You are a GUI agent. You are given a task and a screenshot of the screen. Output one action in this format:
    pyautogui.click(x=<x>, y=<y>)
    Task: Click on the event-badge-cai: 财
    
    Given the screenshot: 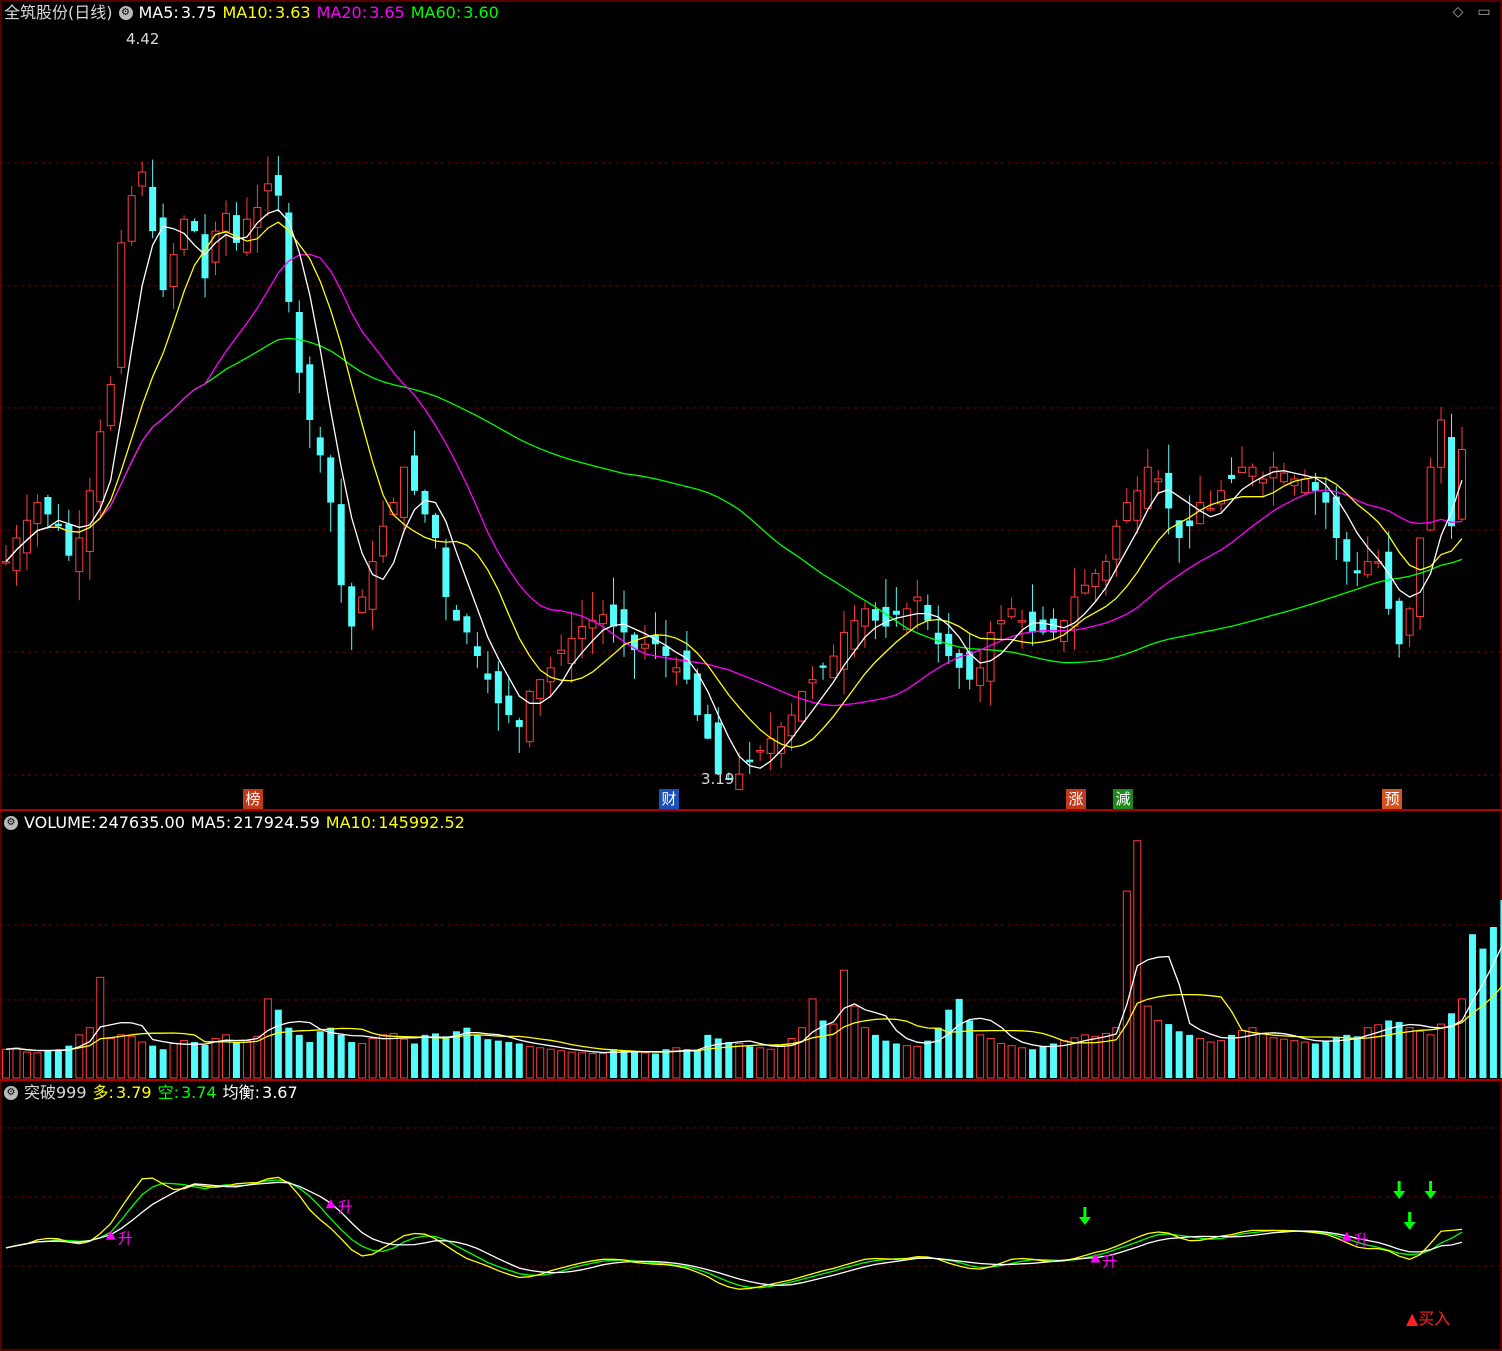 What is the action you would take?
    pyautogui.click(x=669, y=799)
    